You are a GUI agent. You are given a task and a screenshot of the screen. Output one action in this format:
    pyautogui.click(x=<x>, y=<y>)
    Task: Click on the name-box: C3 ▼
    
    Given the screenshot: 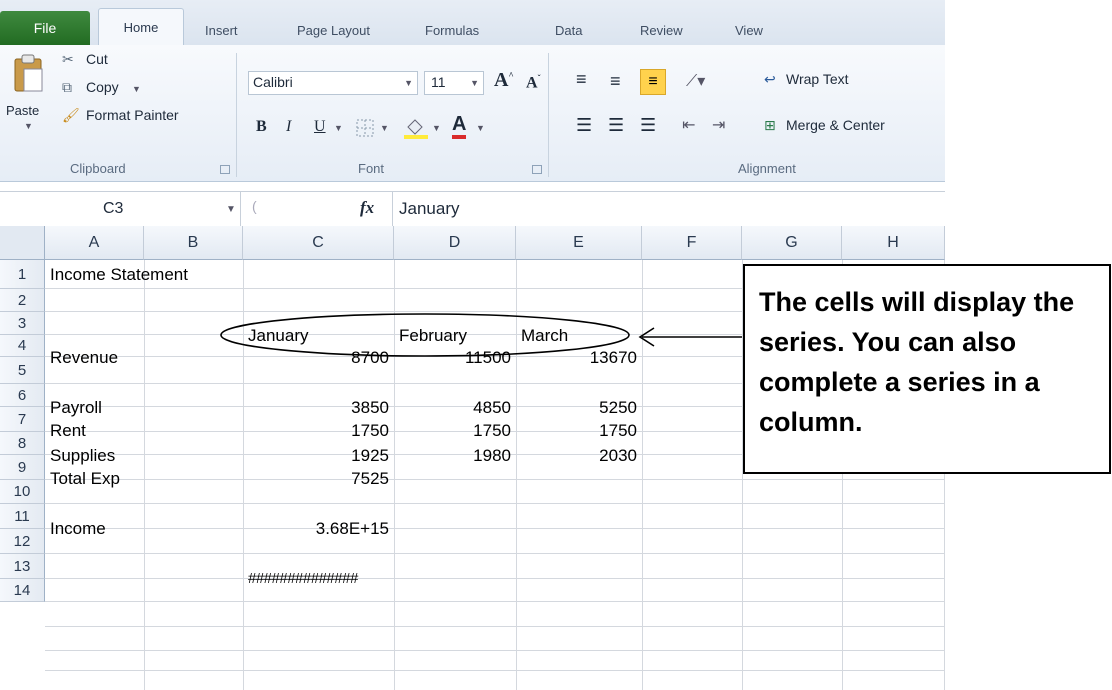 What is the action you would take?
    pyautogui.click(x=120, y=209)
    